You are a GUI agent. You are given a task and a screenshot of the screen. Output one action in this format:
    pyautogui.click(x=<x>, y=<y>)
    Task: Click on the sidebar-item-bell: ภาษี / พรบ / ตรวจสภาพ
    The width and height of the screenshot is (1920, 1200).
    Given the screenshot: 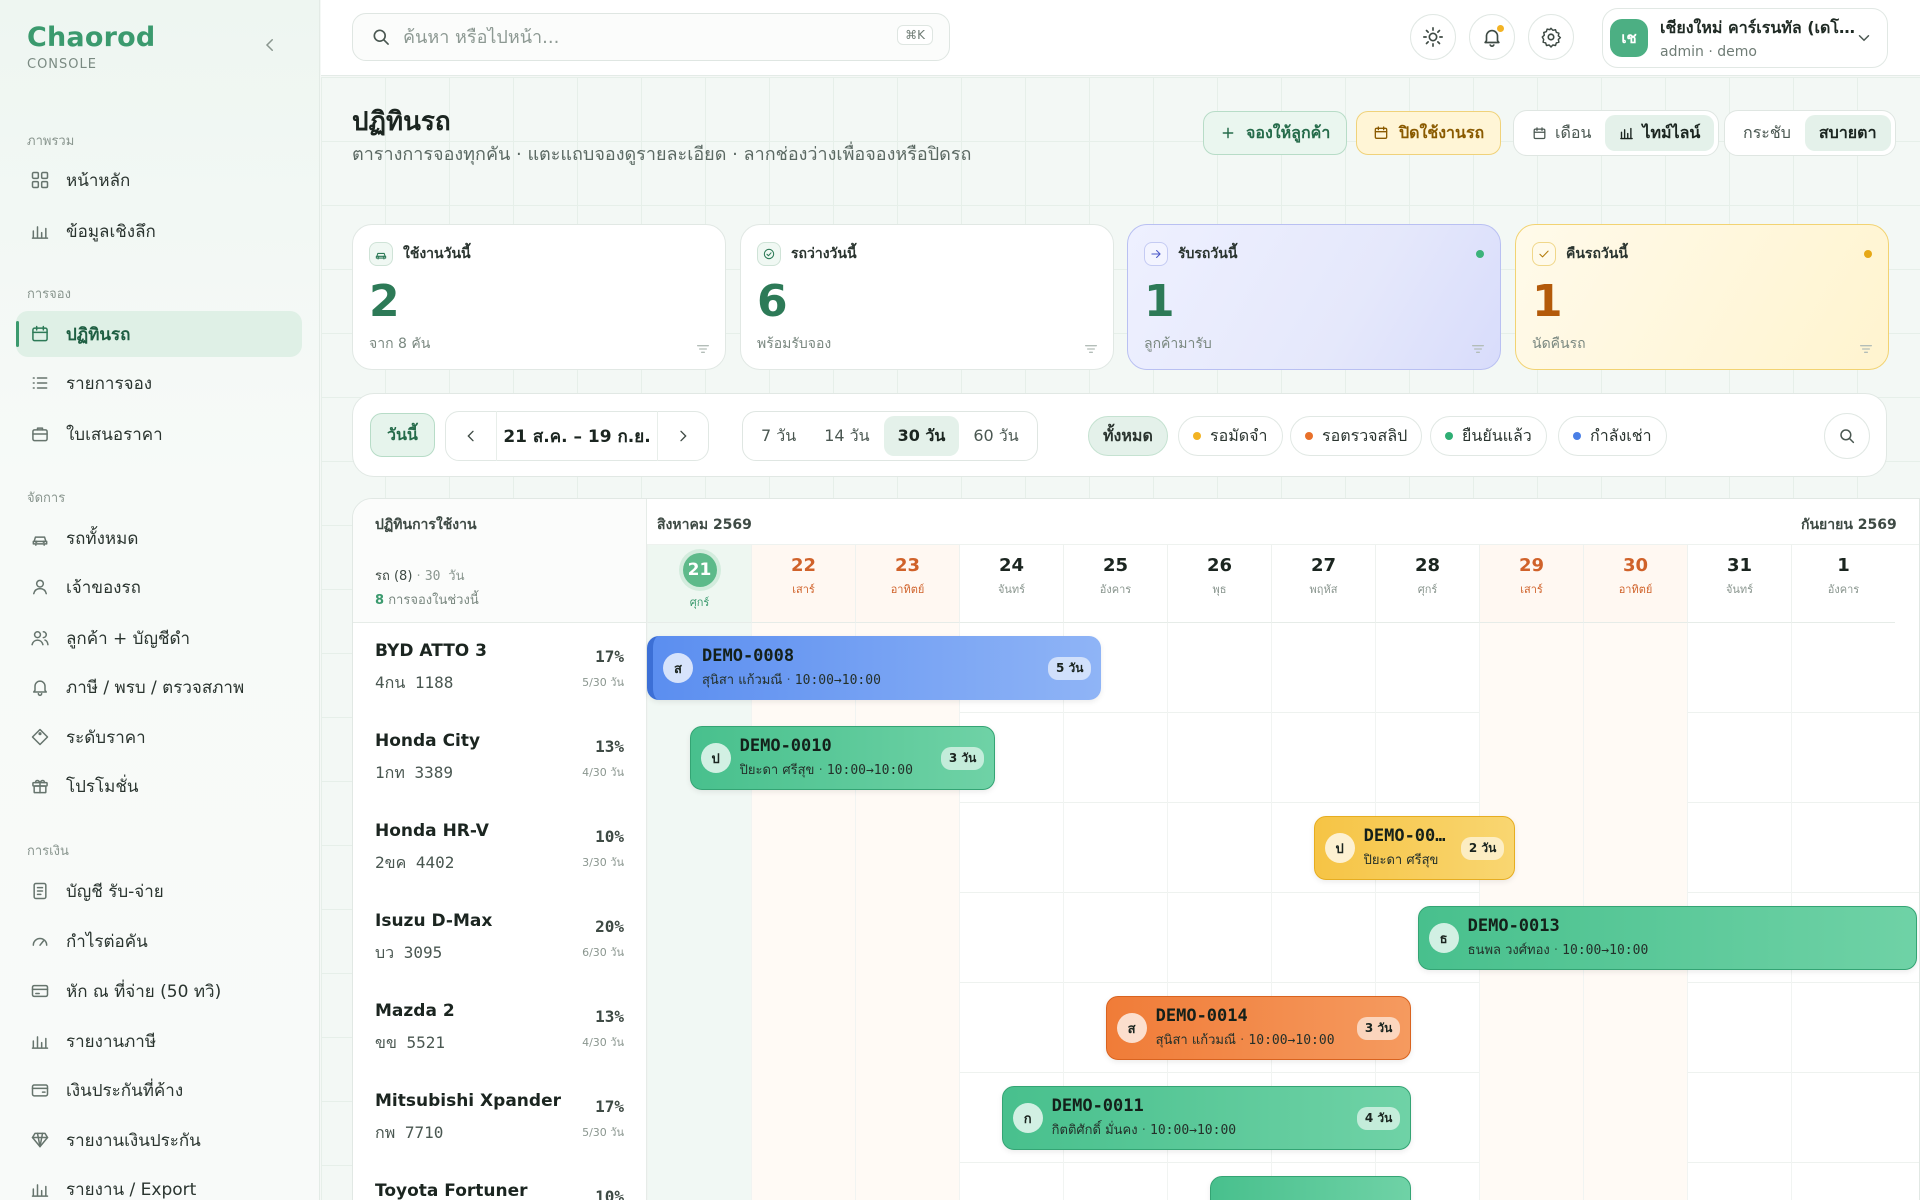 What is the action you would take?
    pyautogui.click(x=159, y=687)
    